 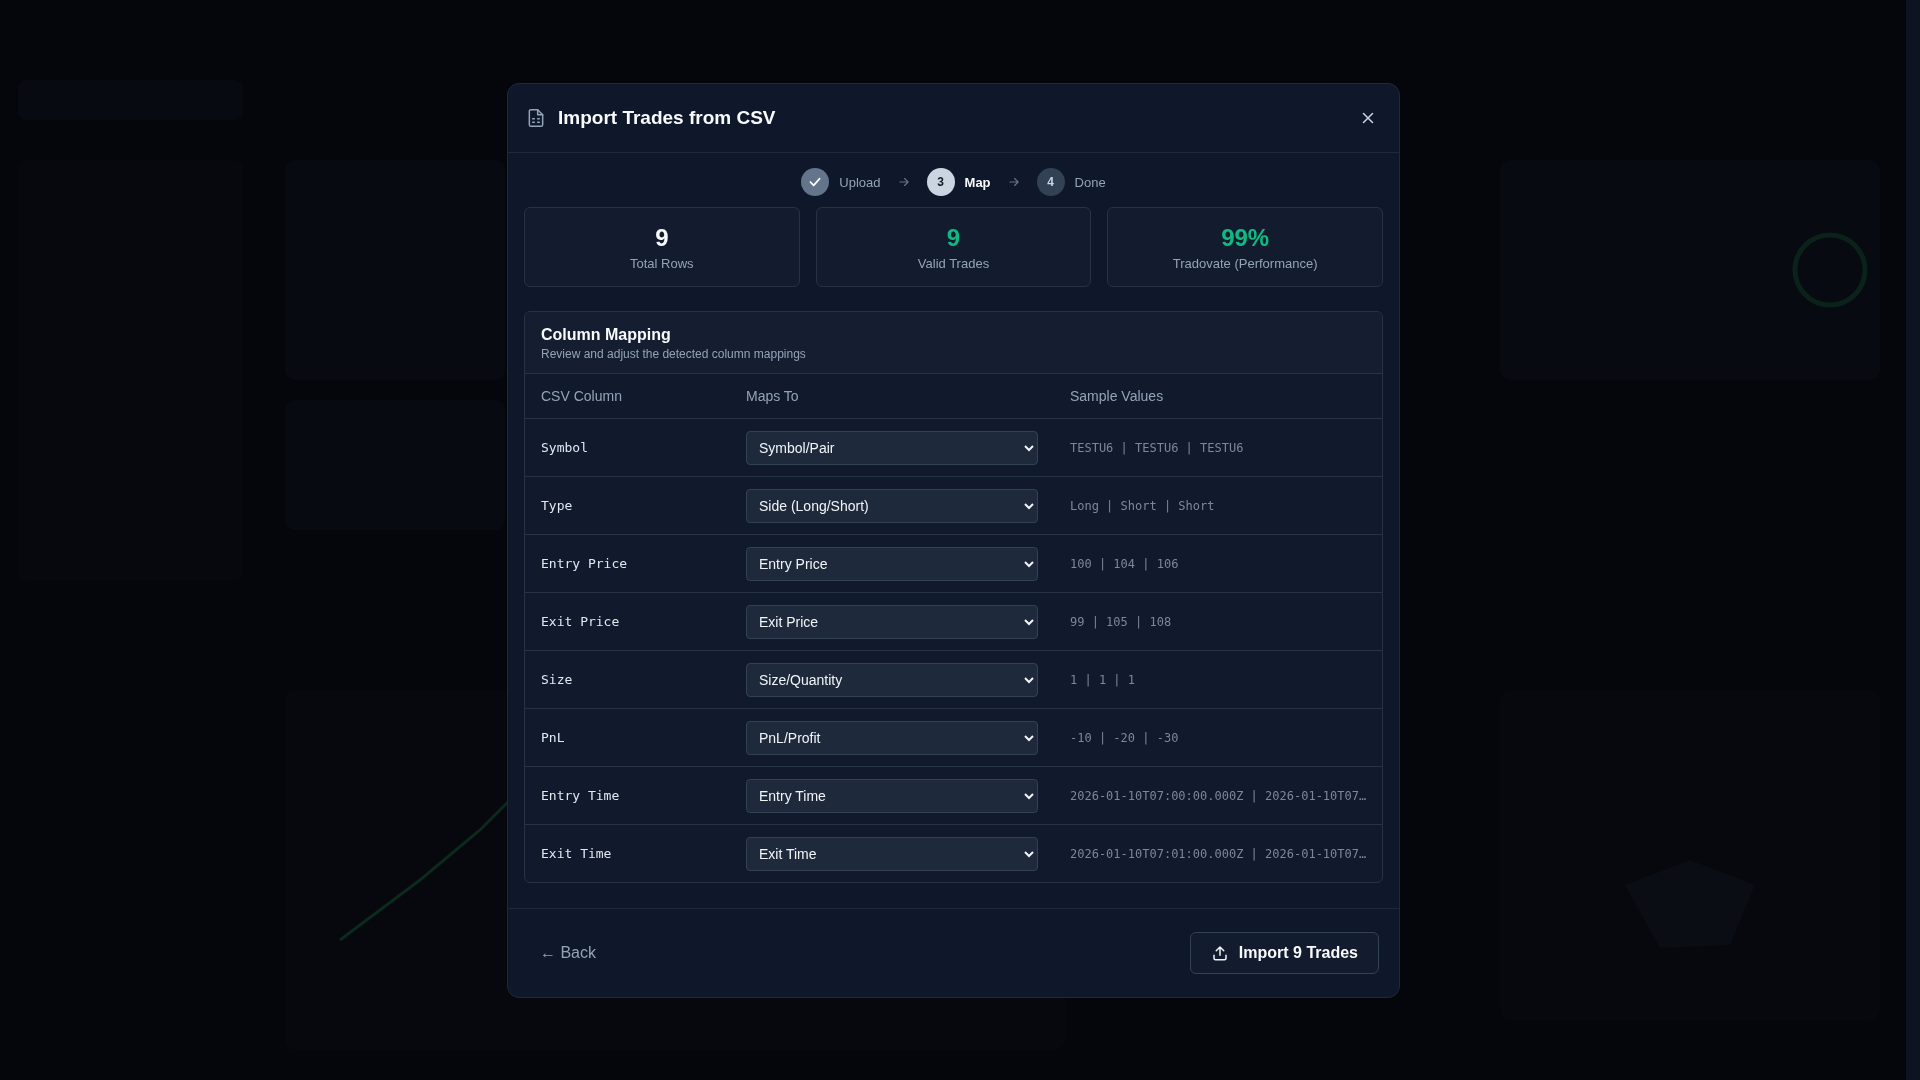 What do you see at coordinates (892, 621) in the screenshot?
I see `mapping-select: Exit Price` at bounding box center [892, 621].